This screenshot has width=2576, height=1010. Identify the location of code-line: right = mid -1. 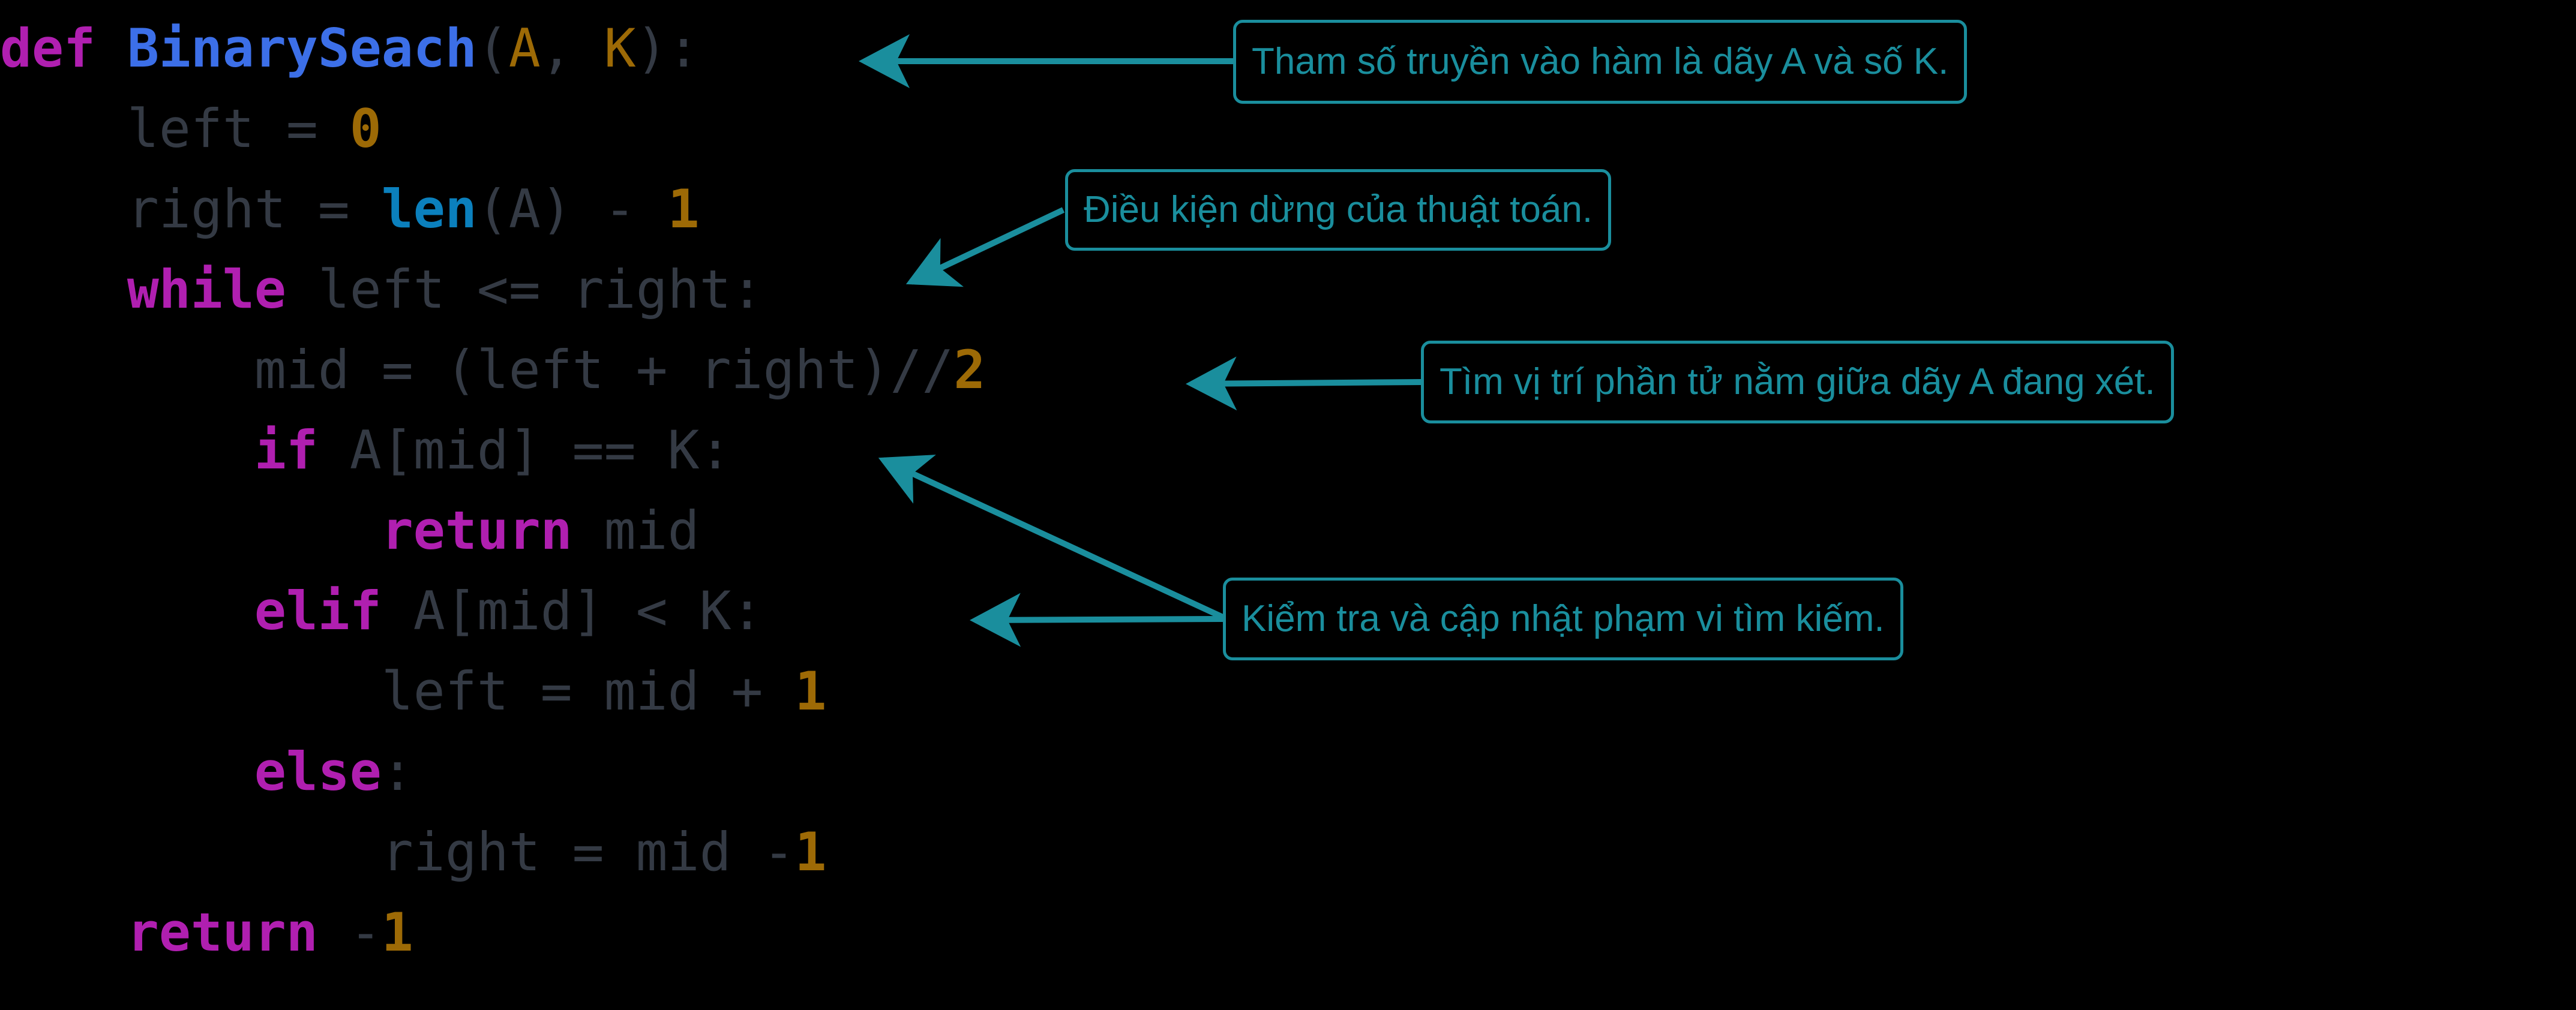
(660, 852).